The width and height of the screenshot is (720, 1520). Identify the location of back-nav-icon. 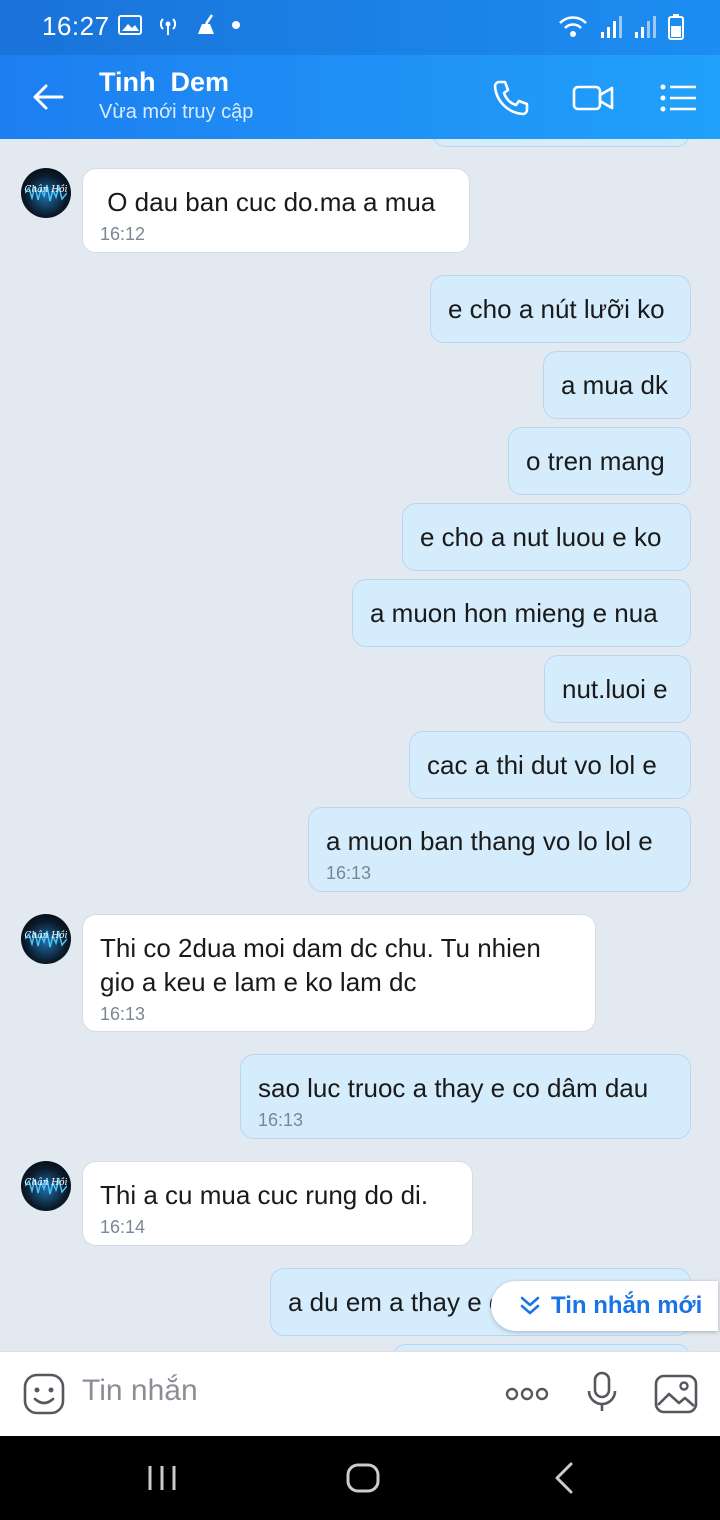
(565, 1478).